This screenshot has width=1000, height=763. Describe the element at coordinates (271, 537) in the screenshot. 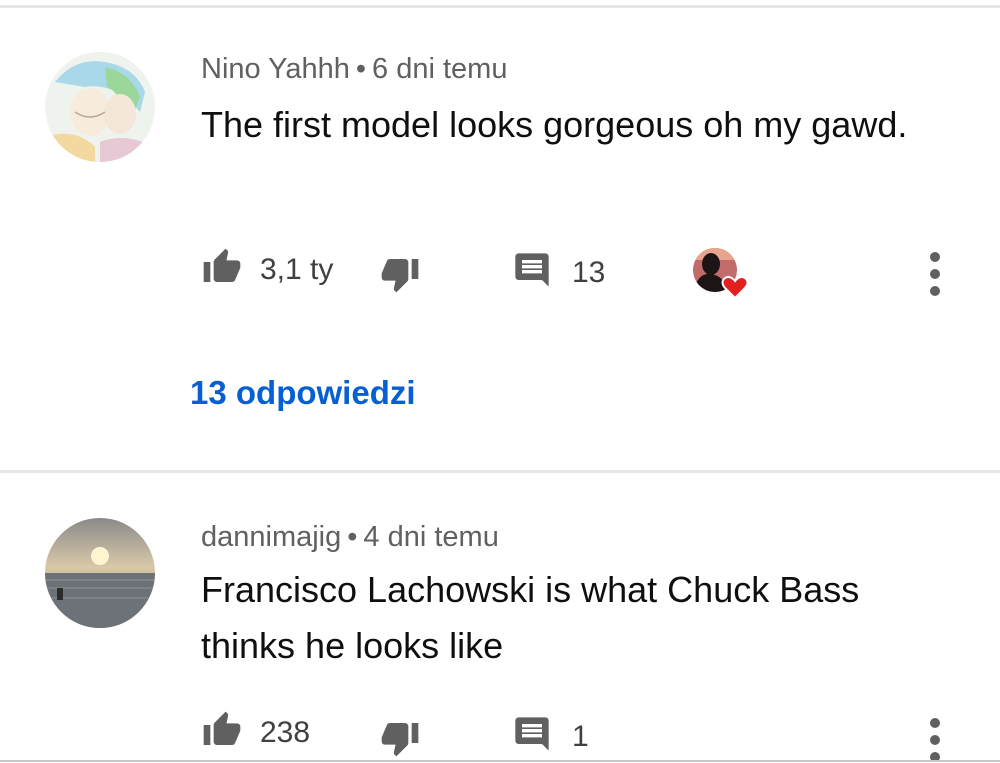

I see `author-name: dannimajig` at that location.